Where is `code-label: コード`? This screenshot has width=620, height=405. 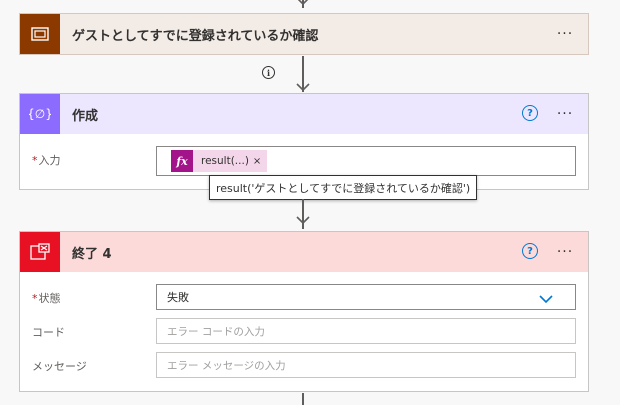 code-label: コード is located at coordinates (48, 332).